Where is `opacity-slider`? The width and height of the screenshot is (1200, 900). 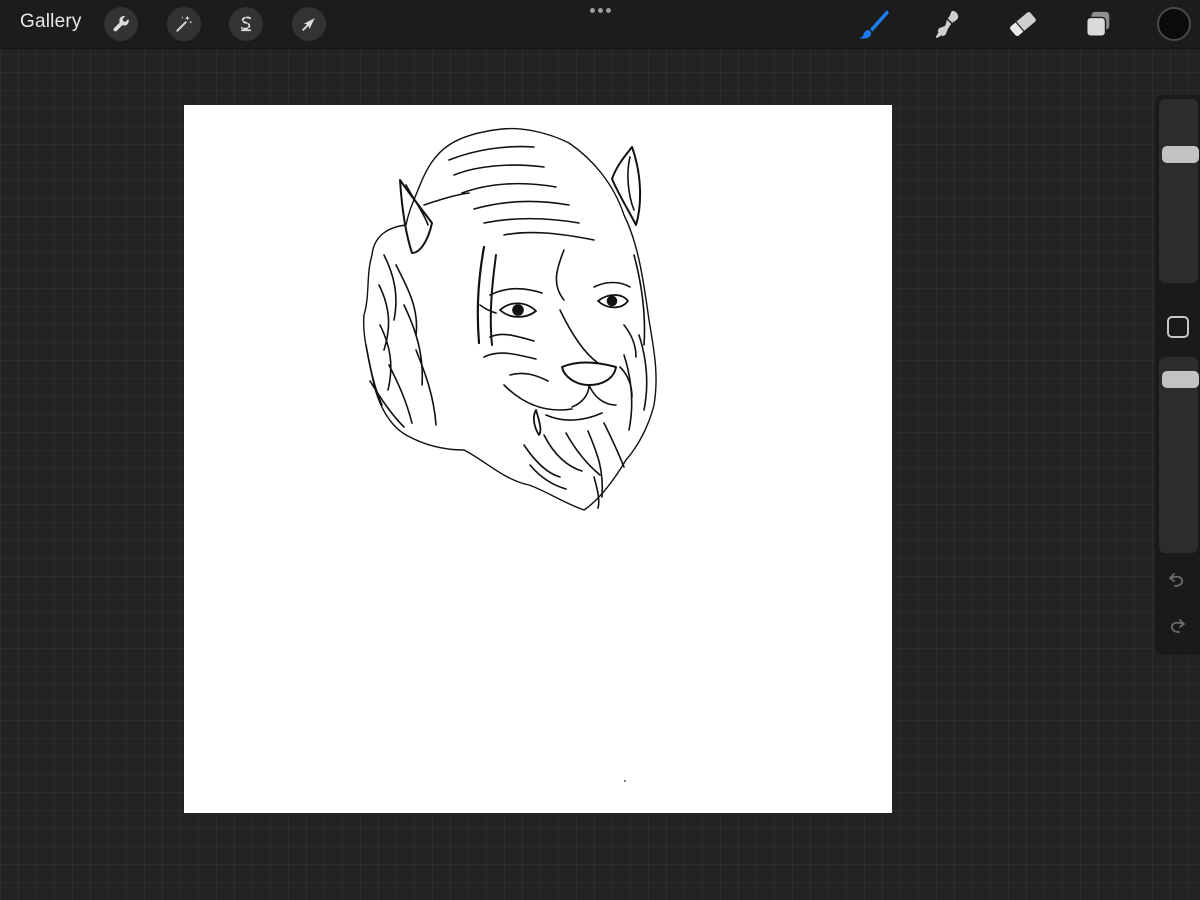 opacity-slider is located at coordinates (1179, 455).